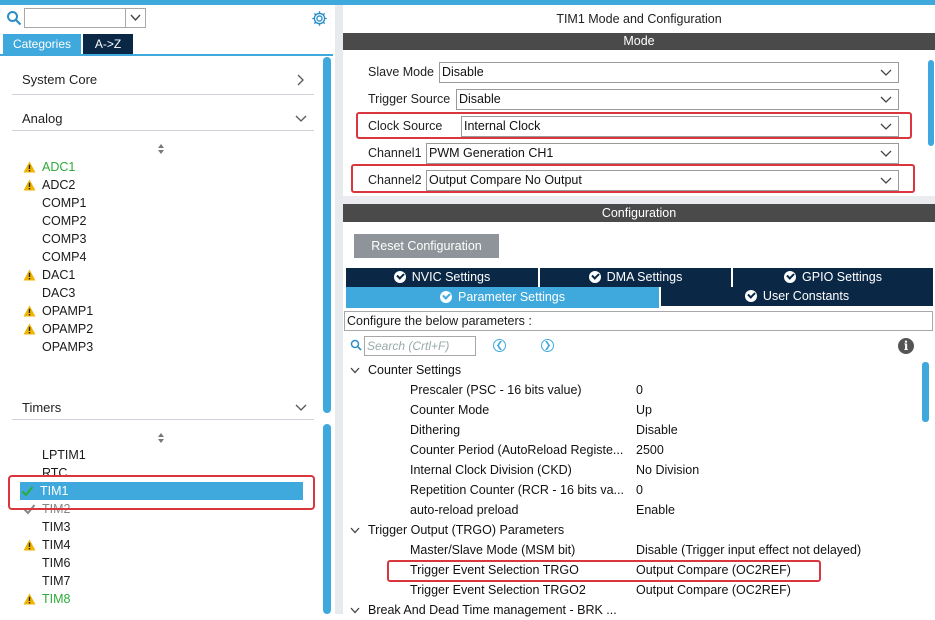 The image size is (935, 620). Describe the element at coordinates (163, 257) in the screenshot. I see `list-item-comp4: COMP4` at that location.